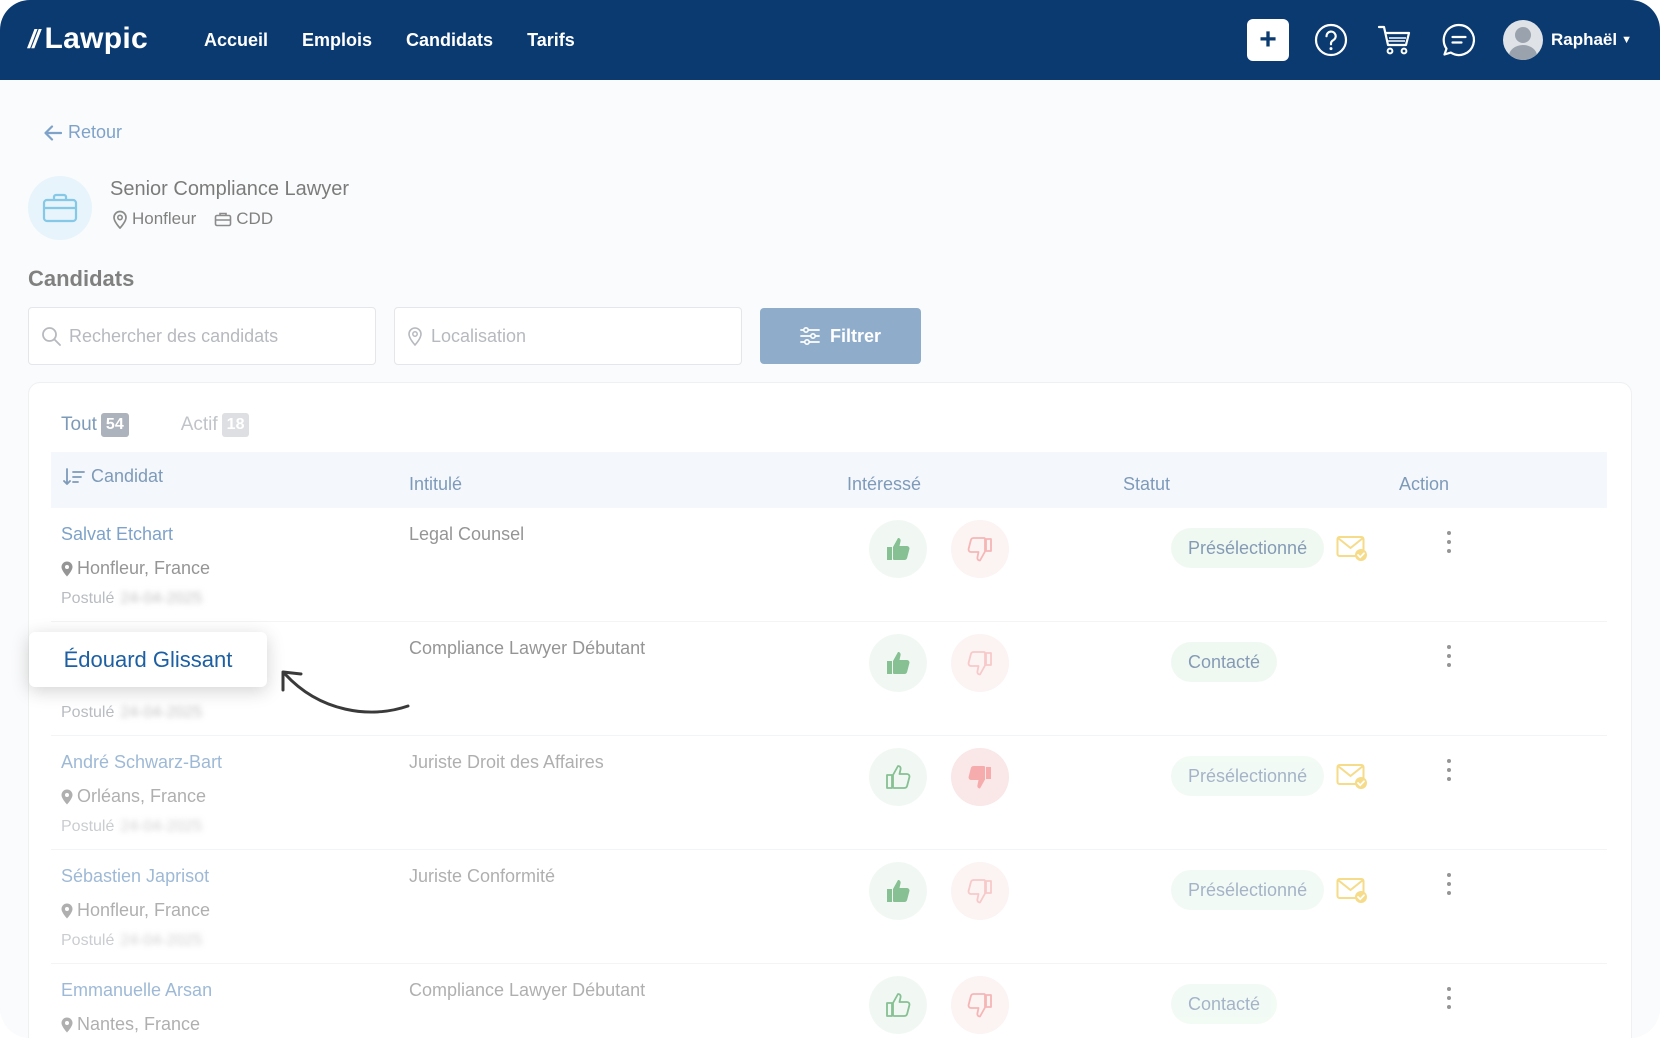  What do you see at coordinates (1224, 1004) in the screenshot?
I see `status-badge: Contacté` at bounding box center [1224, 1004].